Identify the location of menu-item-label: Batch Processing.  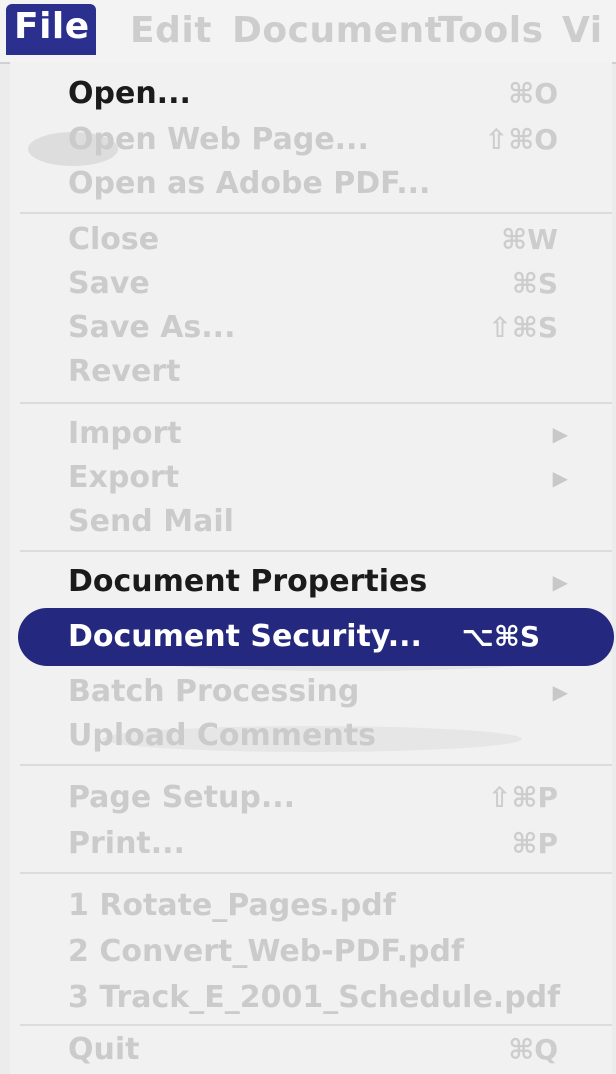
(214, 691).